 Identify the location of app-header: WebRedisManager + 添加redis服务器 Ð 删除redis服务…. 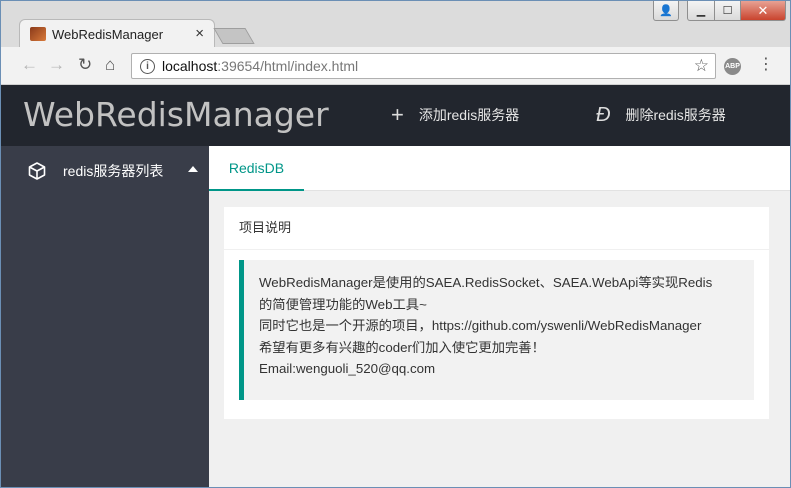
(395, 115).